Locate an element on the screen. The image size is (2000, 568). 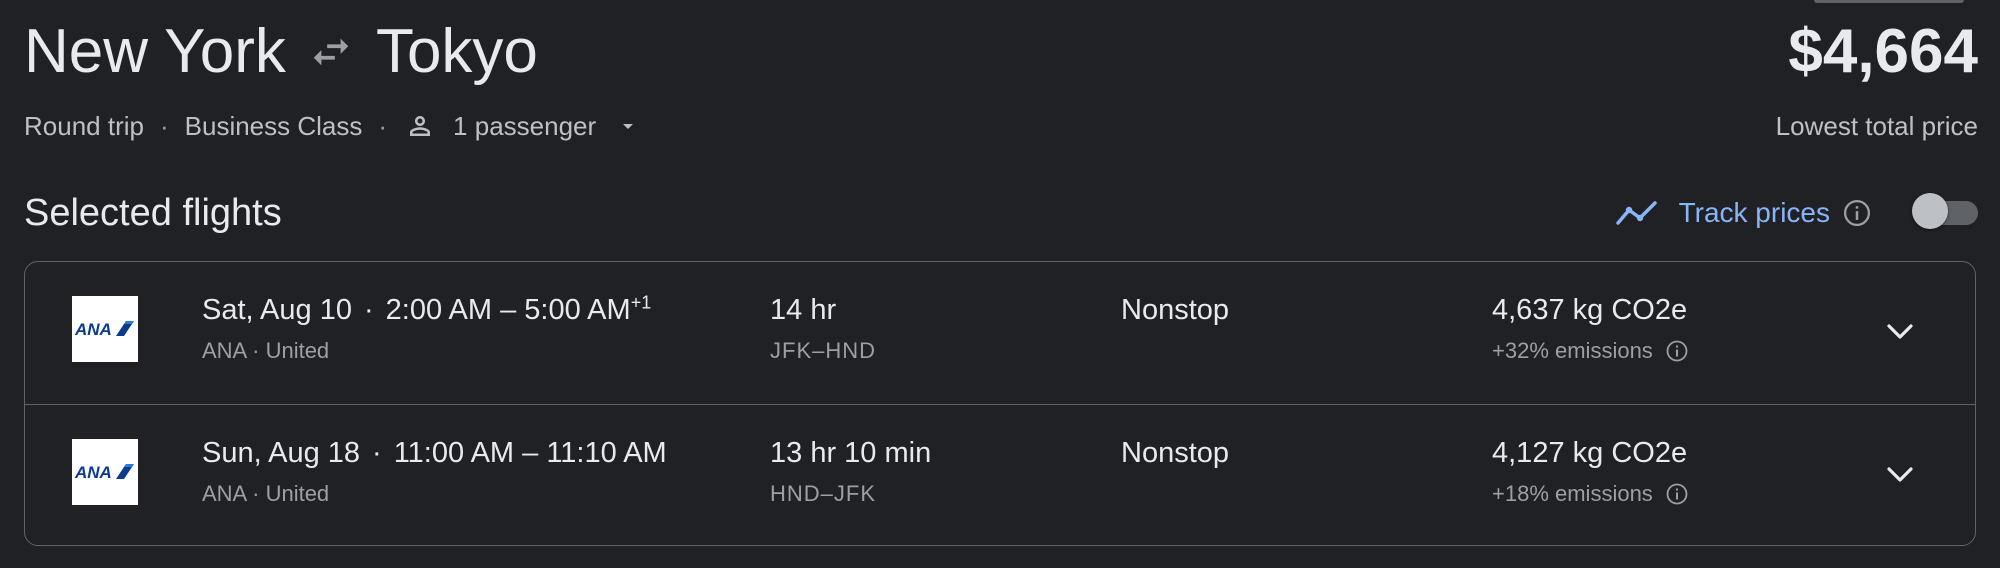
price-trend-icon is located at coordinates (1636, 213).